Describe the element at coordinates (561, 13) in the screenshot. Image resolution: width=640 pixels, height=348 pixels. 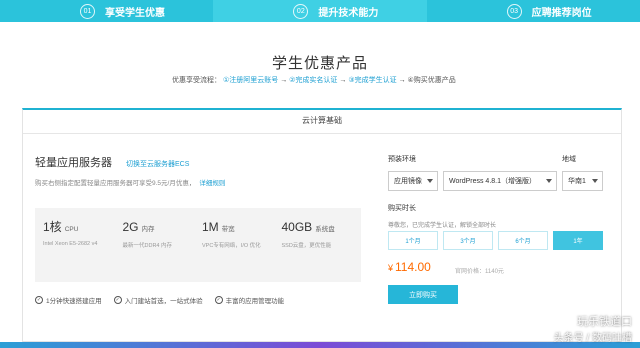
I see `step-label: 应聘推荐岗位` at that location.